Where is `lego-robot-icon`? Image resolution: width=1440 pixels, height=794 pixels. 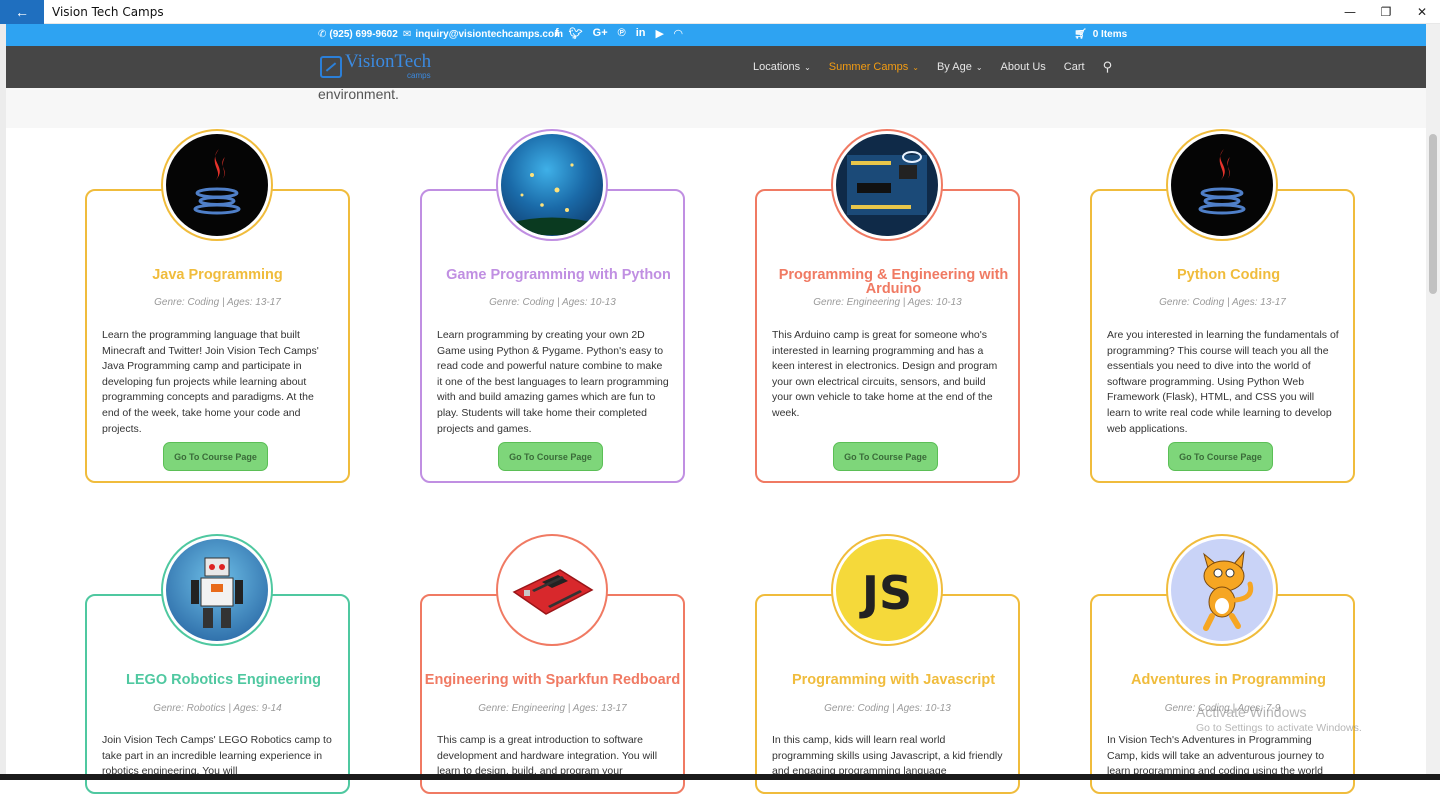
lego-robot-icon is located at coordinates (217, 592).